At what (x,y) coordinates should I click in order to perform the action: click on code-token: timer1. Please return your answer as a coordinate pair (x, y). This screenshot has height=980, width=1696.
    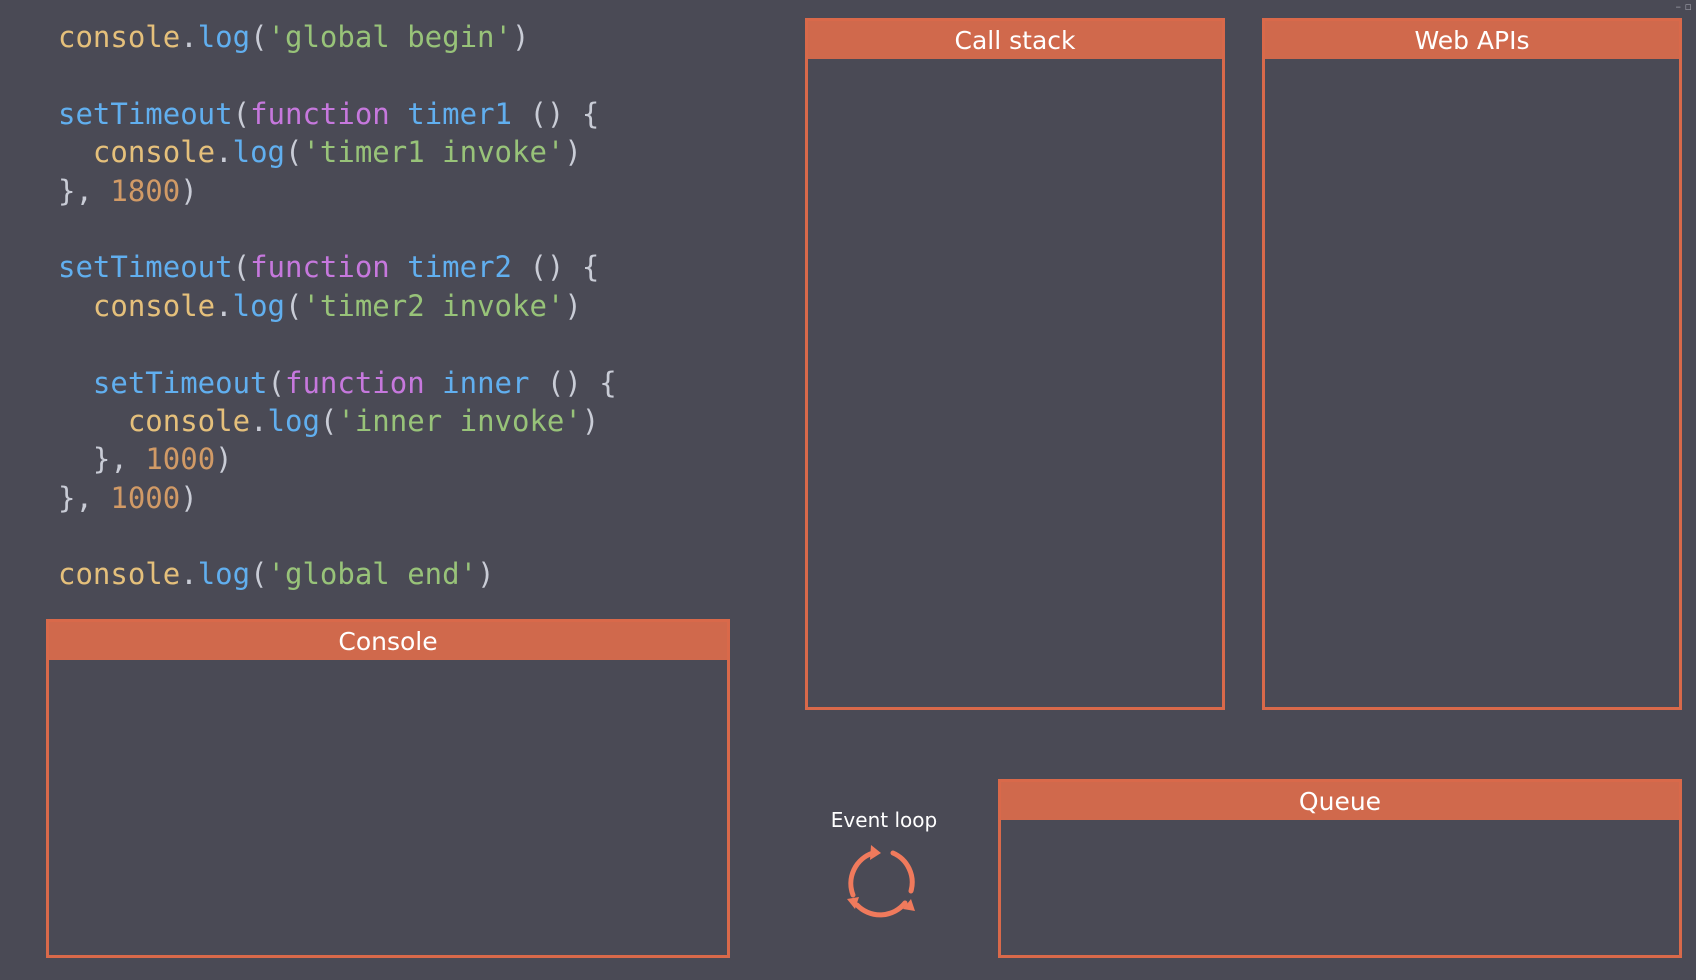
    Looking at the image, I should click on (459, 113).